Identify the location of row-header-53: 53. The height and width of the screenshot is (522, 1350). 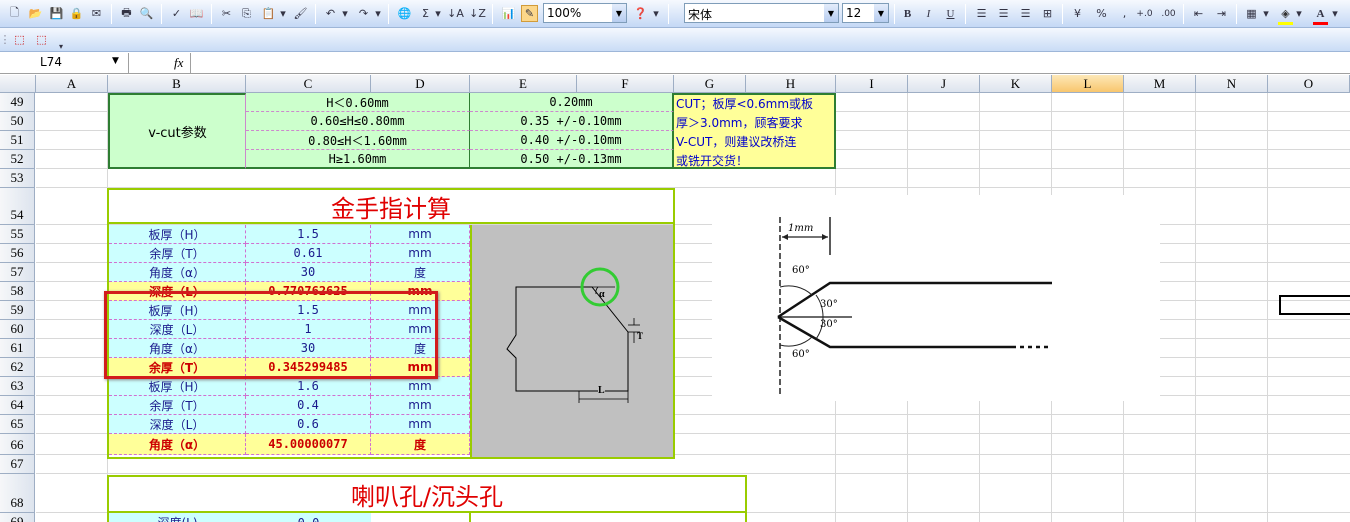
(17, 178).